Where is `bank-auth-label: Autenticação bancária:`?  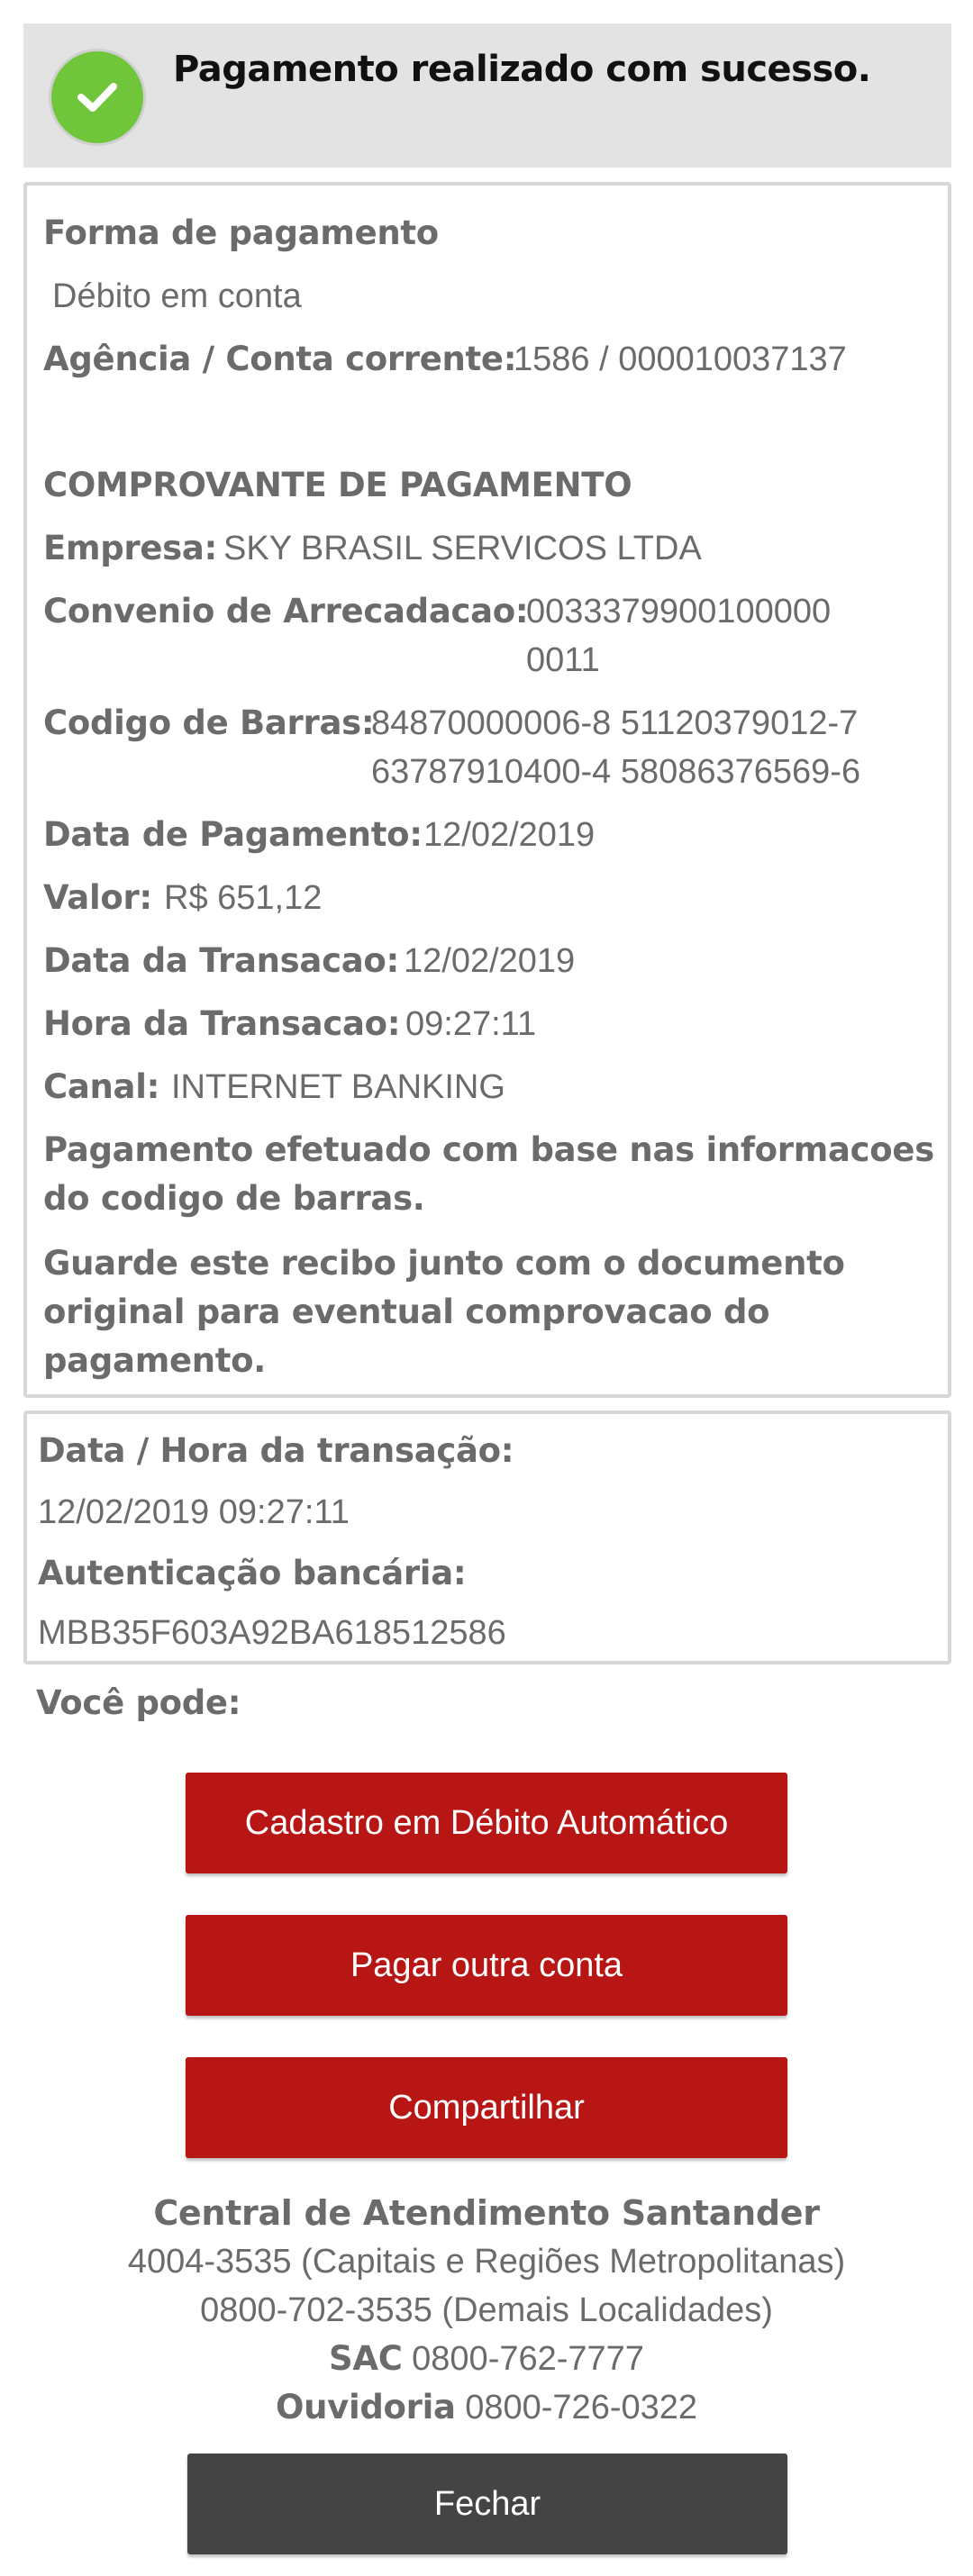 bank-auth-label: Autenticação bancária: is located at coordinates (253, 1573).